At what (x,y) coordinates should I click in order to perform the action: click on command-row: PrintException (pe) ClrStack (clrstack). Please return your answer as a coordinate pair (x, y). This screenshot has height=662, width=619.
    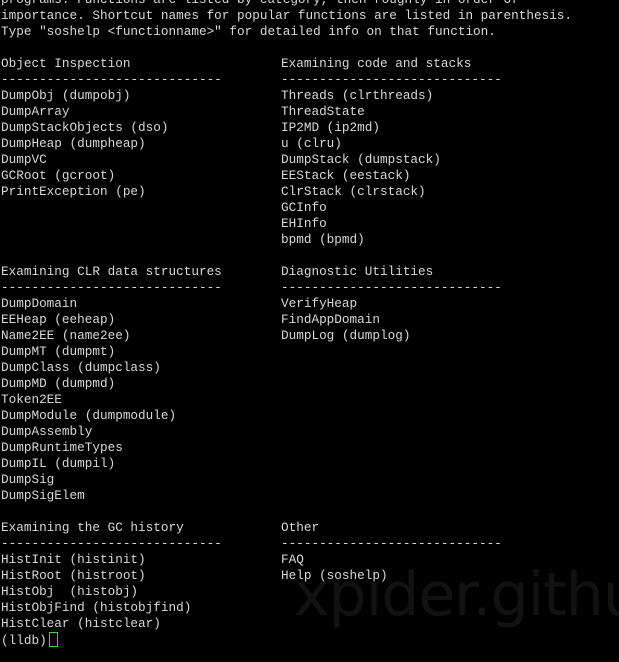
    Looking at the image, I should click on (310, 192).